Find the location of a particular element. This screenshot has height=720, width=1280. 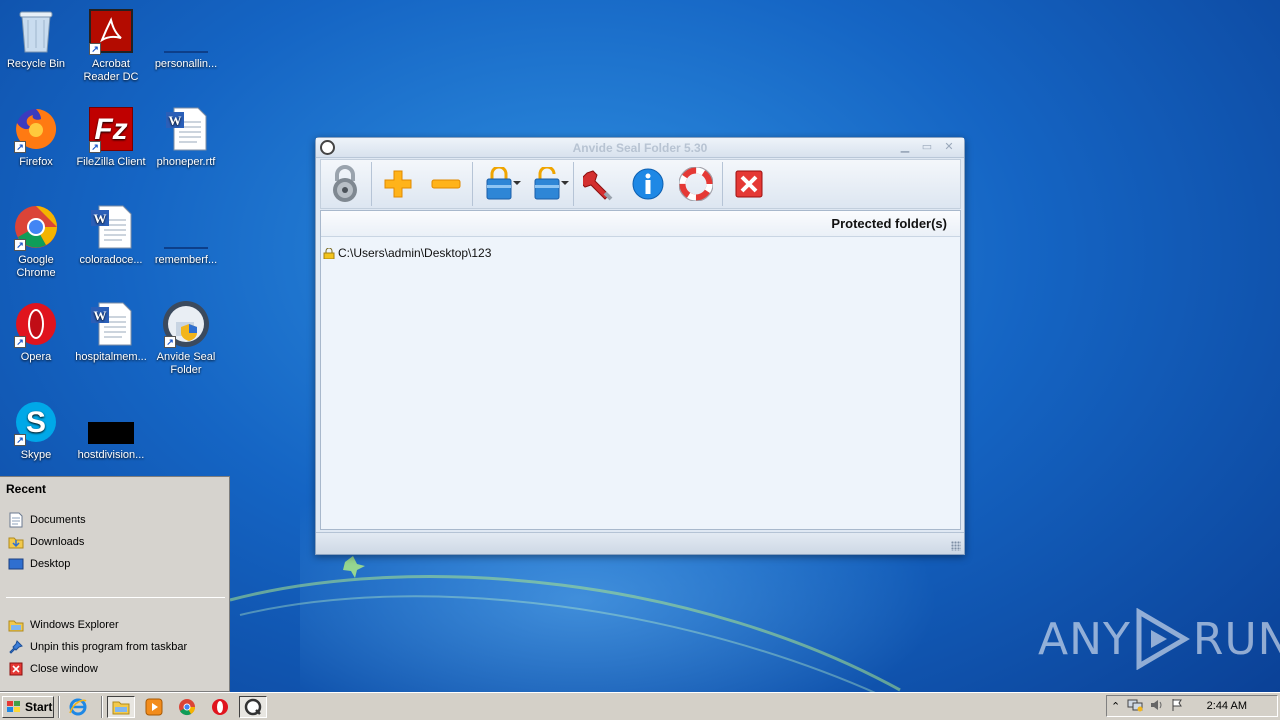

acrobat-reader-icon: ↗ is located at coordinates (111, 31).